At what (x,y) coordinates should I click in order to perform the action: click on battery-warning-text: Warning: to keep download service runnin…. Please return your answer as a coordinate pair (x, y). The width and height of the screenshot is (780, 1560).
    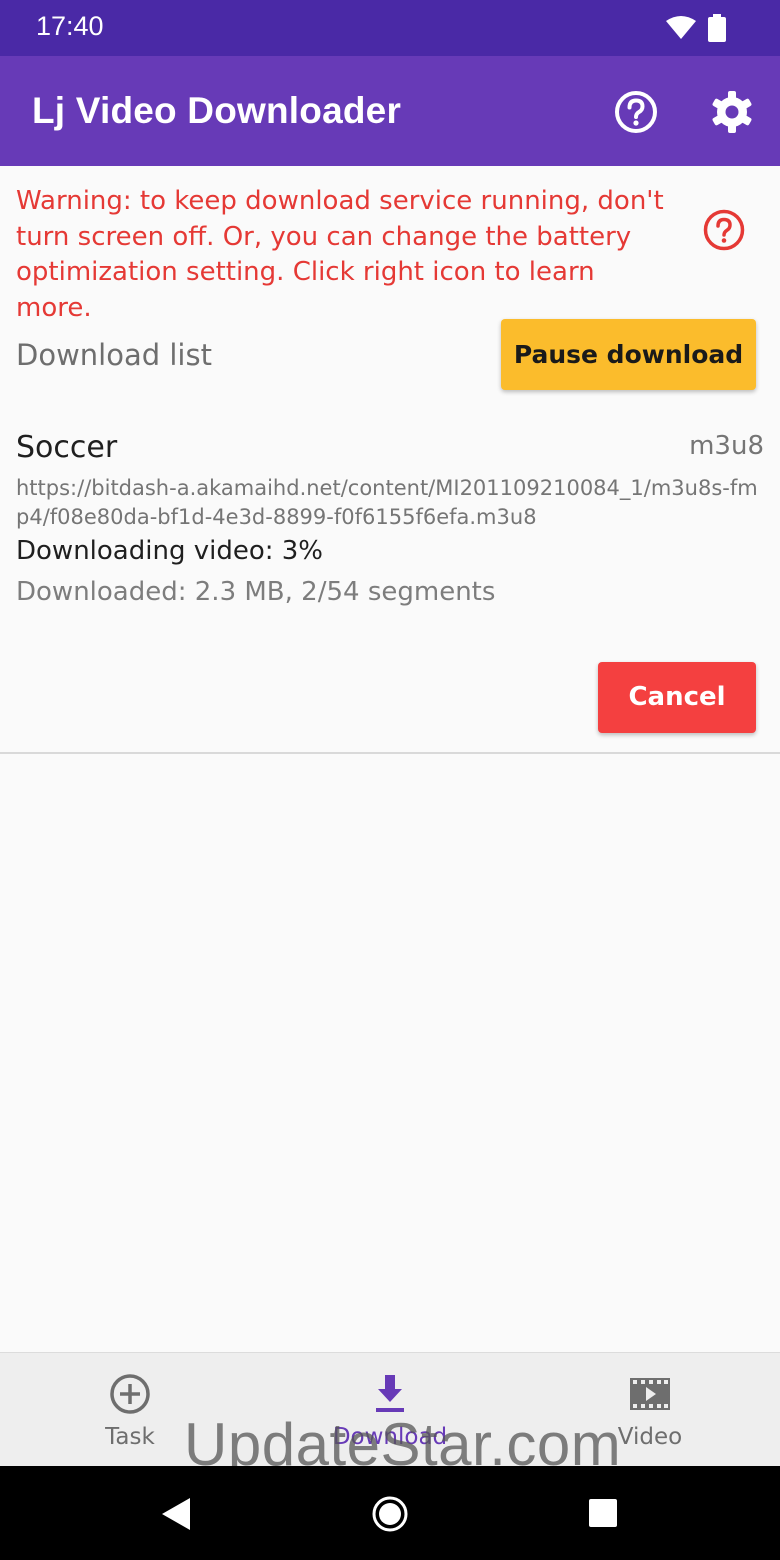
    Looking at the image, I should click on (340, 254).